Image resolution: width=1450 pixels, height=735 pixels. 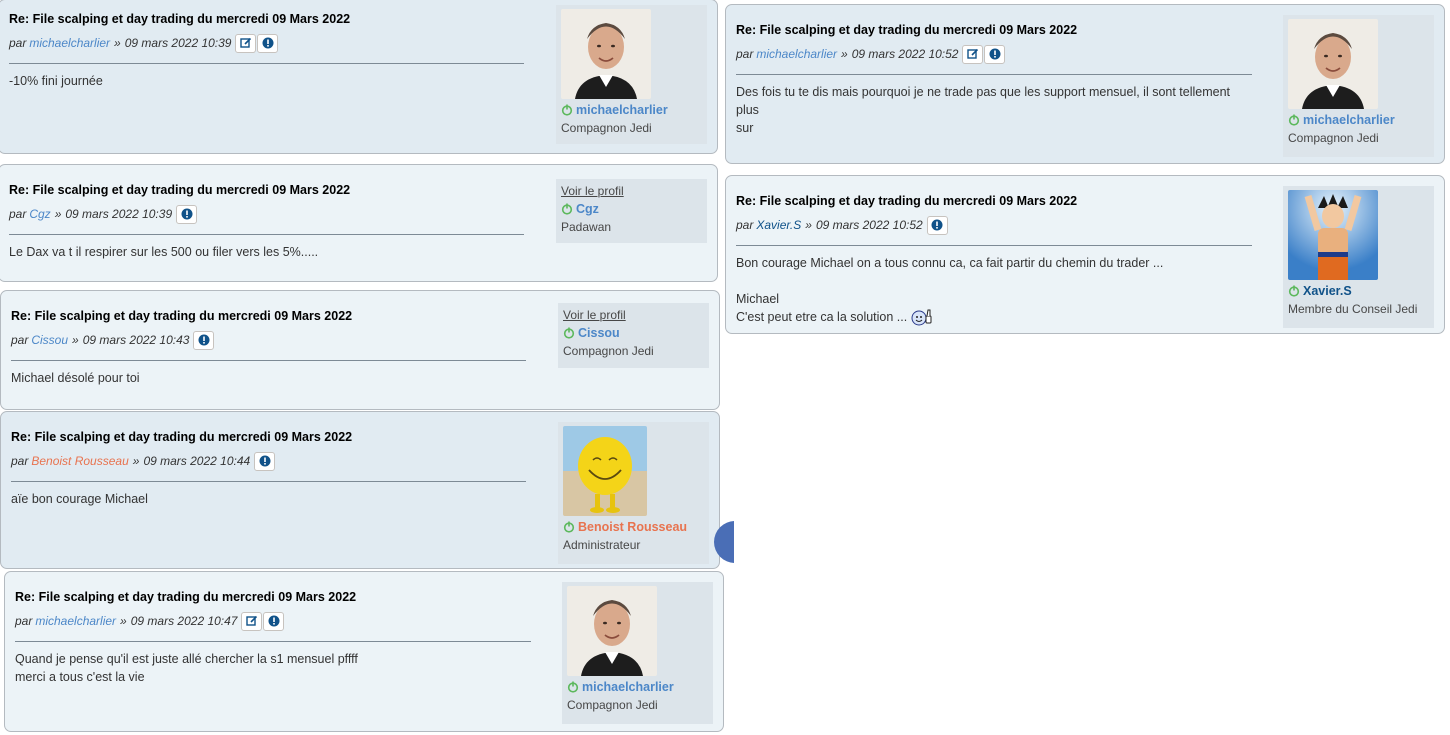 I want to click on post-author-line: par Cgz » 09 mars 2022 10:39, so click(x=266, y=214).